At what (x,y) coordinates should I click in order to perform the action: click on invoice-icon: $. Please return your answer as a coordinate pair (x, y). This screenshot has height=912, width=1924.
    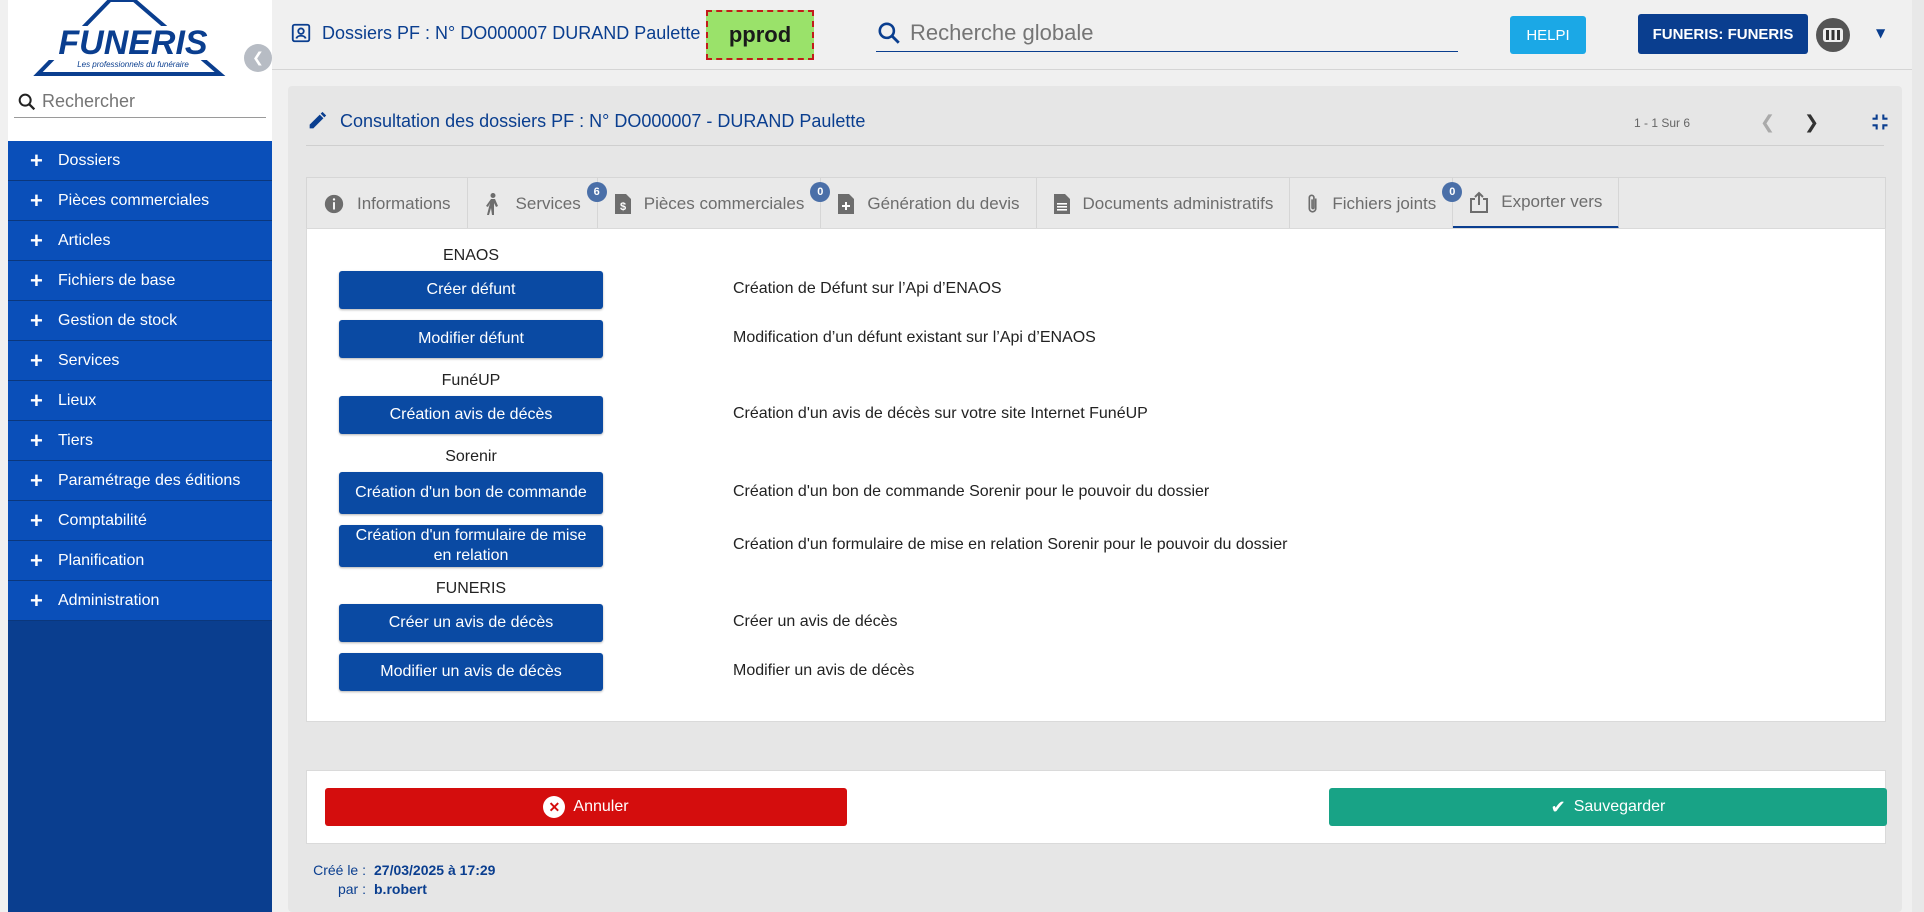
    Looking at the image, I should click on (622, 203).